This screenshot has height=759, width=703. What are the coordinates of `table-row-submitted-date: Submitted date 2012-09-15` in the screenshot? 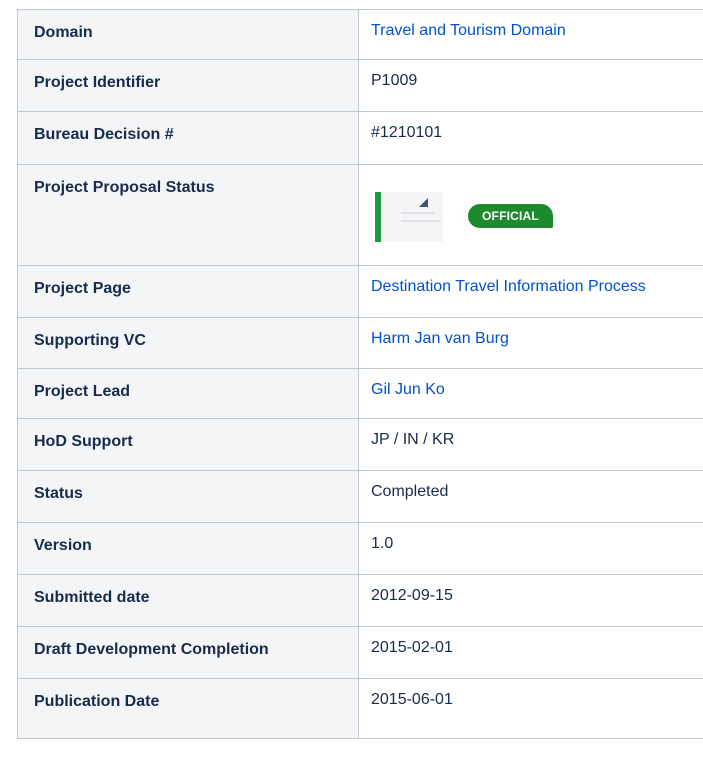 It's located at (360, 600).